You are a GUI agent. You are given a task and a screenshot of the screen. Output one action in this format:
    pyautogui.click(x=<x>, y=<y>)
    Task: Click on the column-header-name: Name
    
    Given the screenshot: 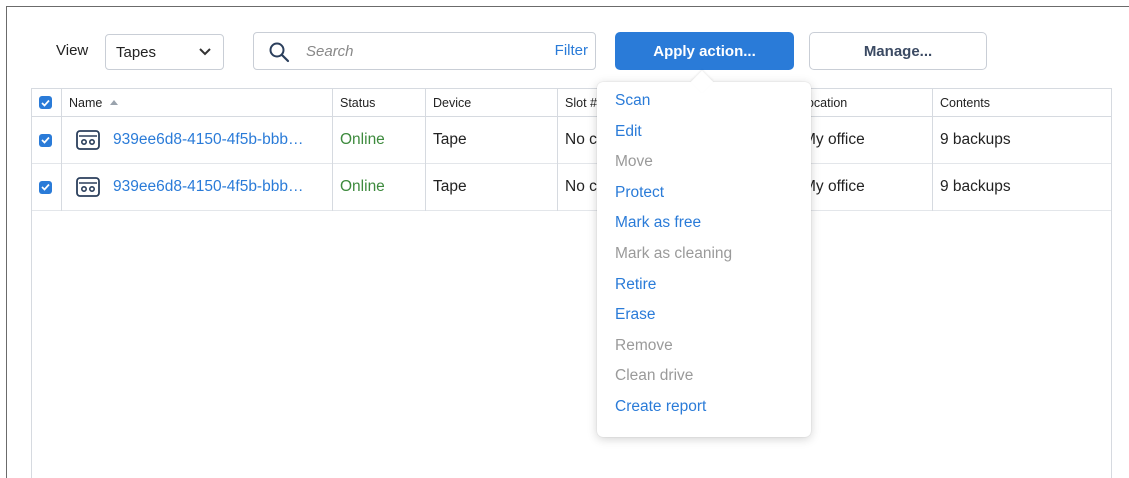 What is the action you would take?
    pyautogui.click(x=94, y=102)
    